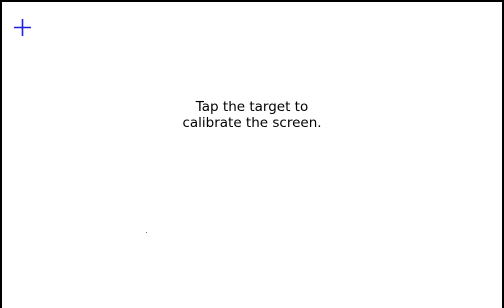 The image size is (504, 308). Describe the element at coordinates (252, 123) in the screenshot. I see `instruction-line-2: calibrate the screen.` at that location.